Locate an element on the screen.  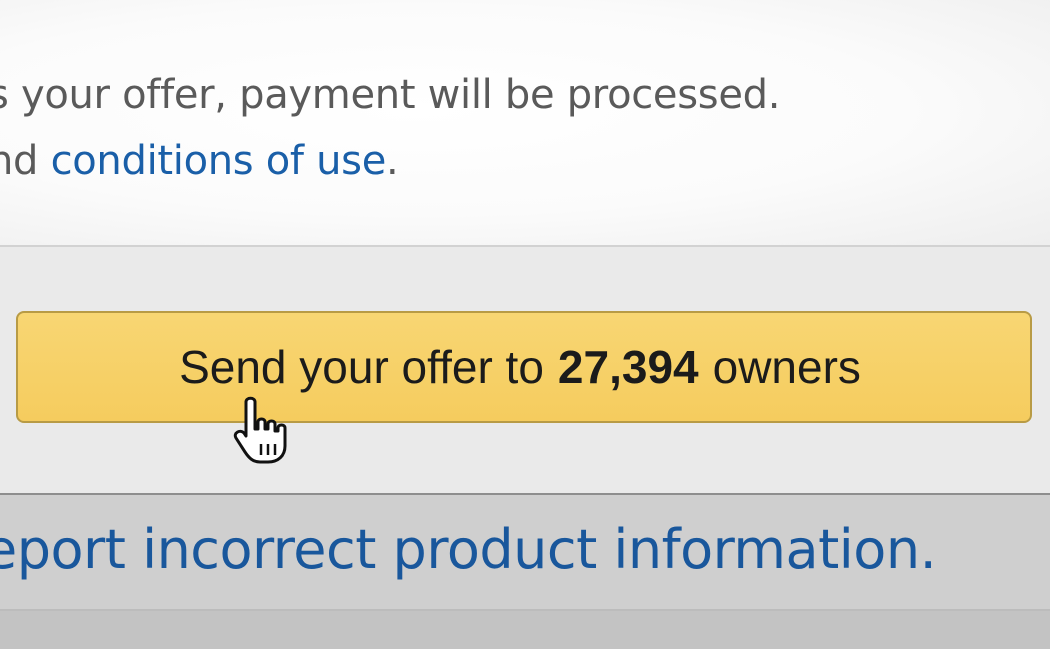
payment-notice-label: s your offer, payment will be processed. is located at coordinates (390, 95).